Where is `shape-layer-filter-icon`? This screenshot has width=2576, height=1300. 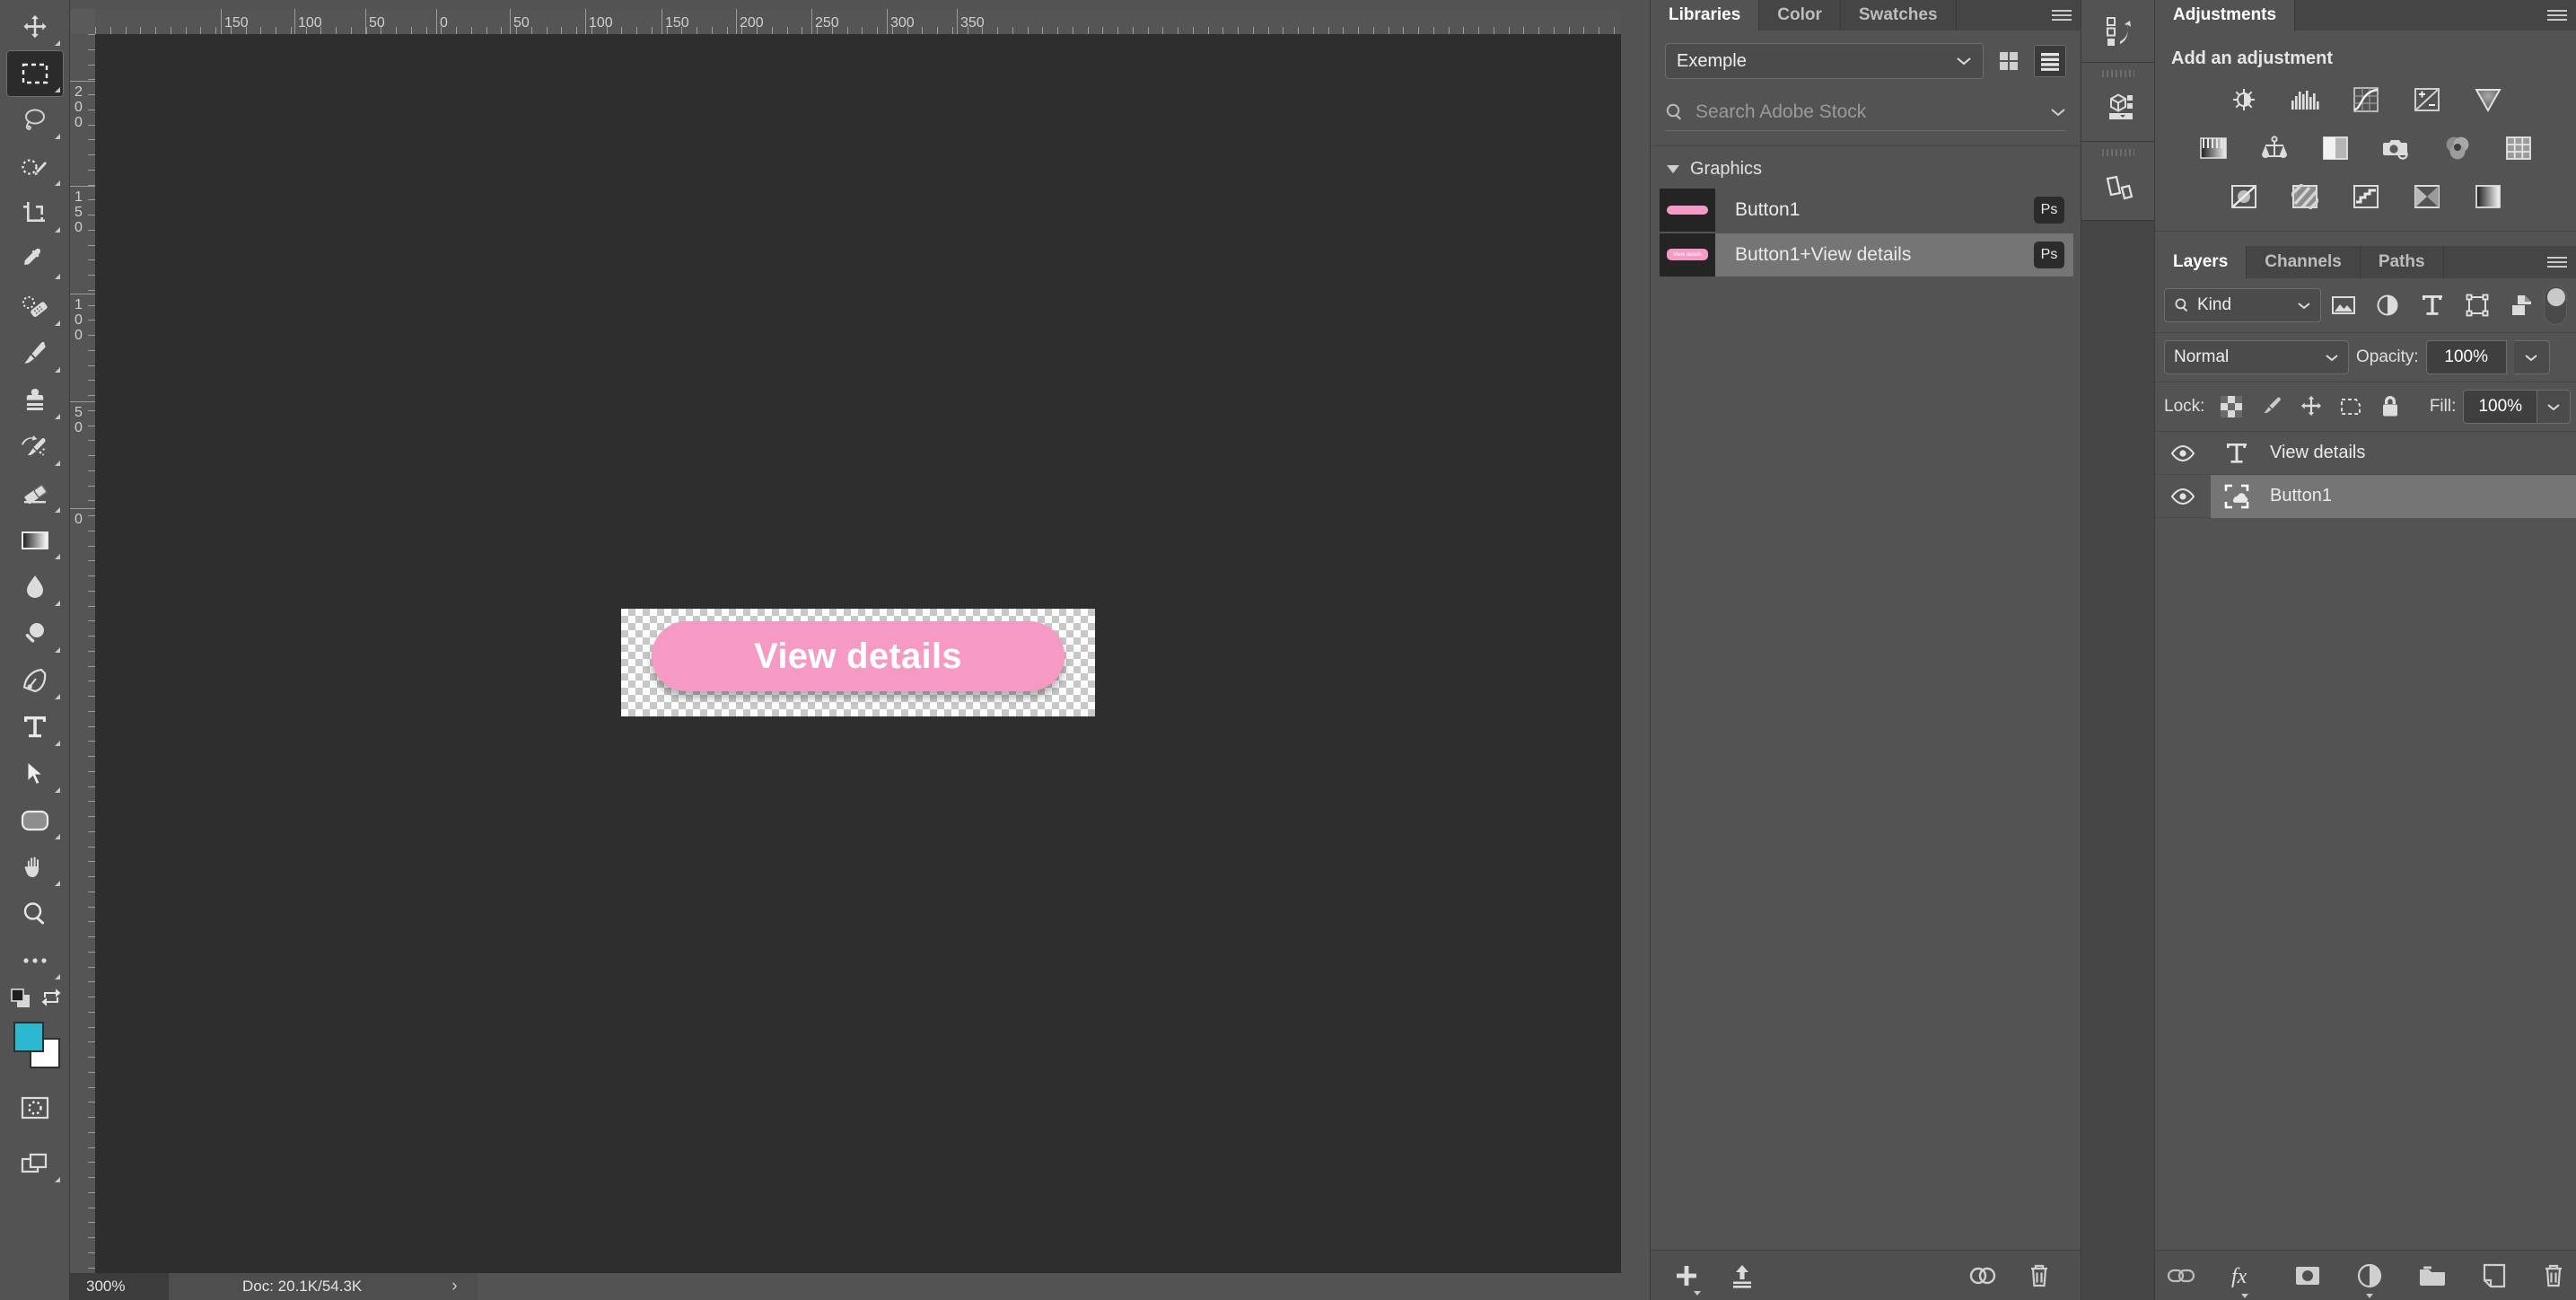 shape-layer-filter-icon is located at coordinates (2477, 305).